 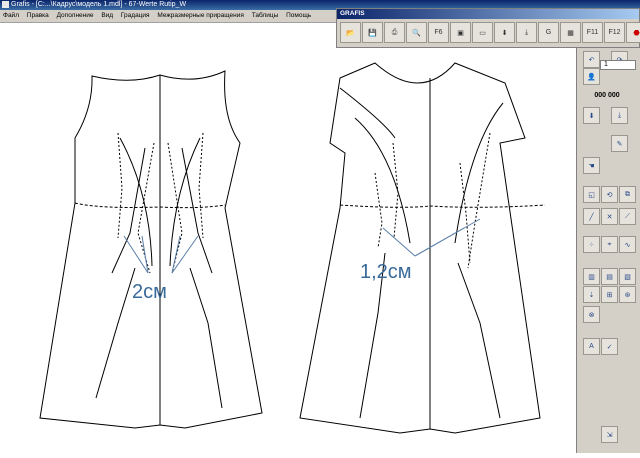 I want to click on right-darts, so click(x=432, y=200).